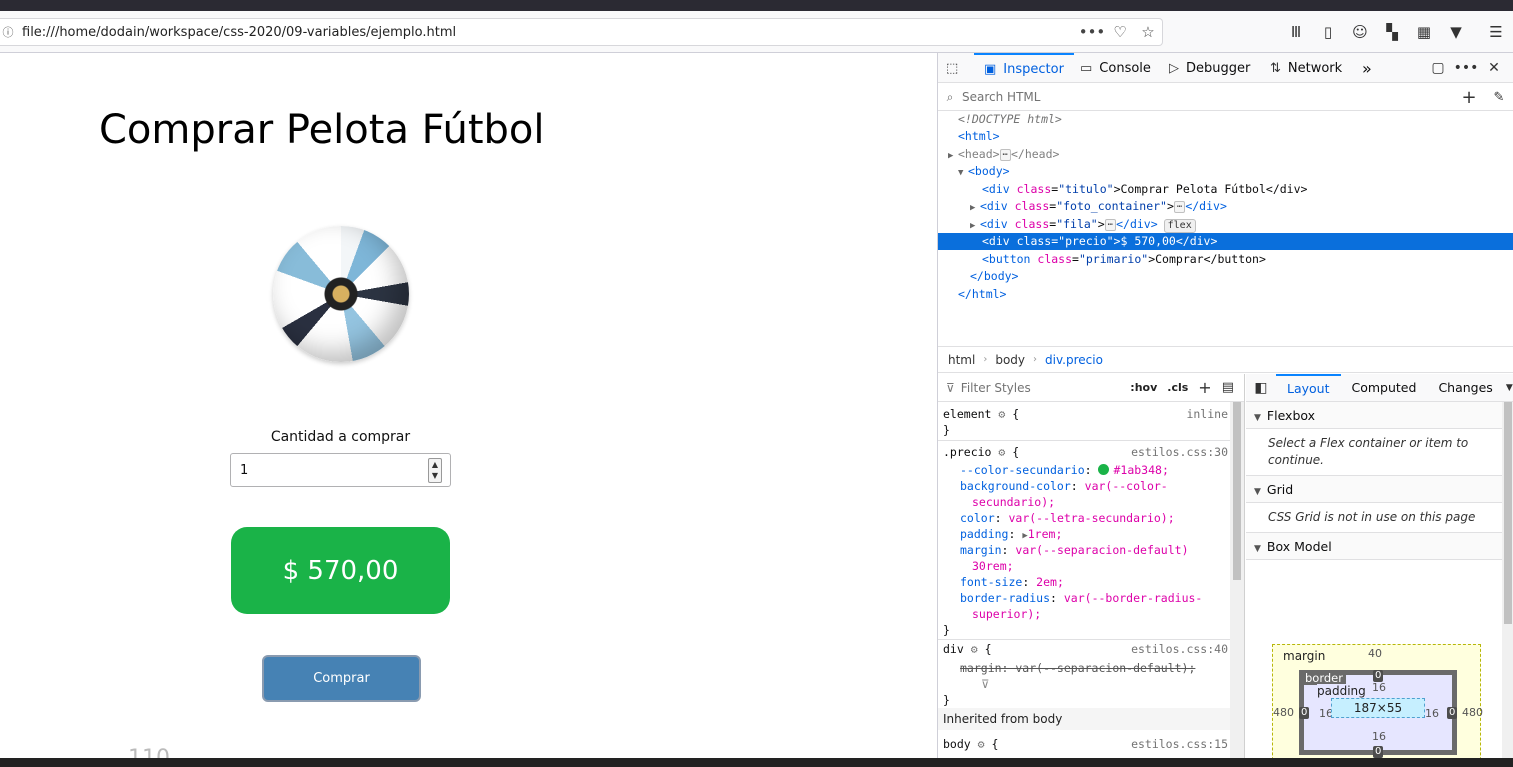 The image size is (1513, 767). Describe the element at coordinates (1148, 32) in the screenshot. I see `bookmark-star-icon: ☆` at that location.